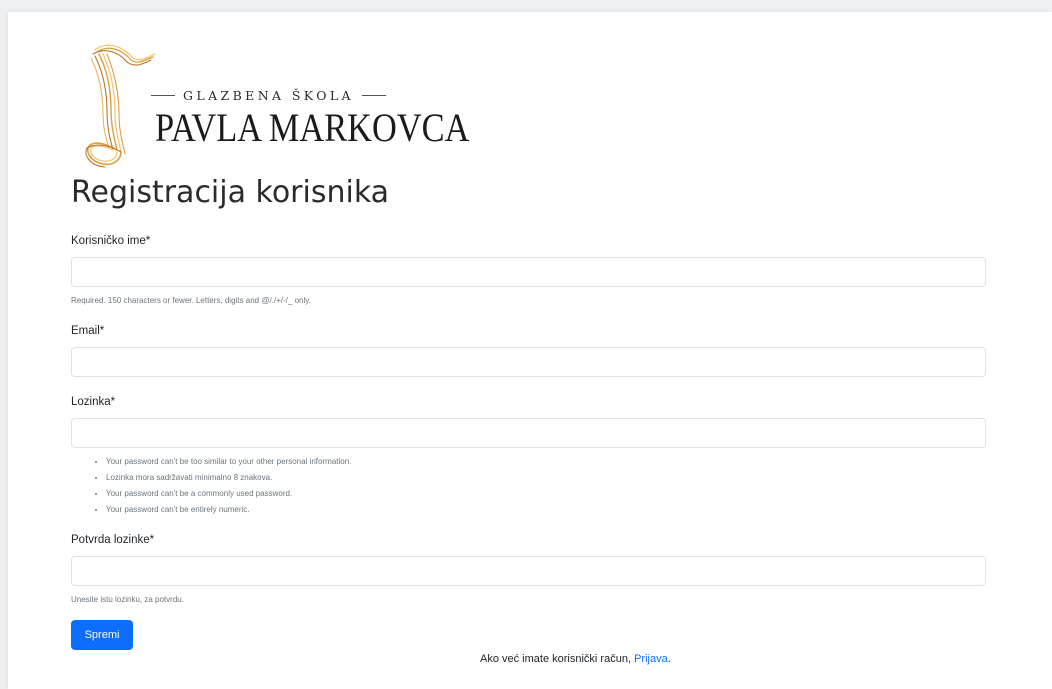  What do you see at coordinates (113, 540) in the screenshot?
I see `password-confirm-label: Potvrda lozinke*` at bounding box center [113, 540].